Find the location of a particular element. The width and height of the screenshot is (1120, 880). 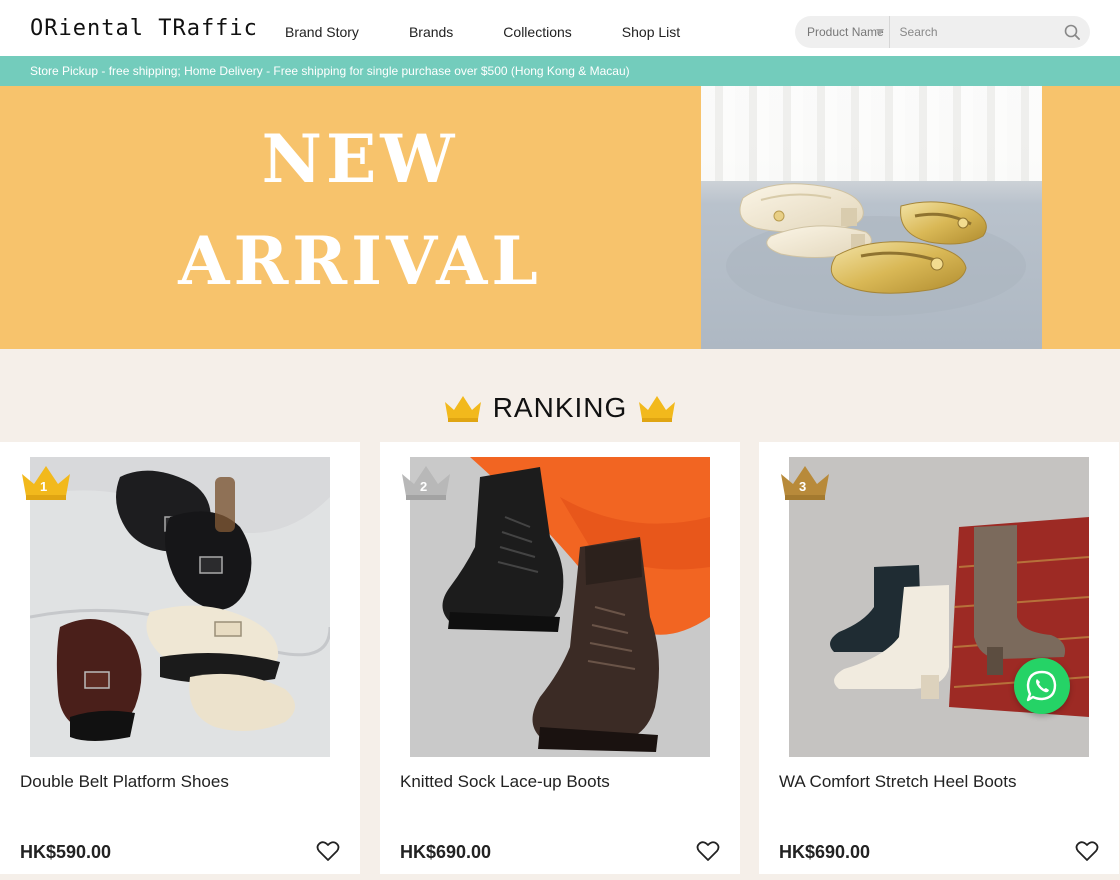

ranking-title: RANKING is located at coordinates (560, 407).